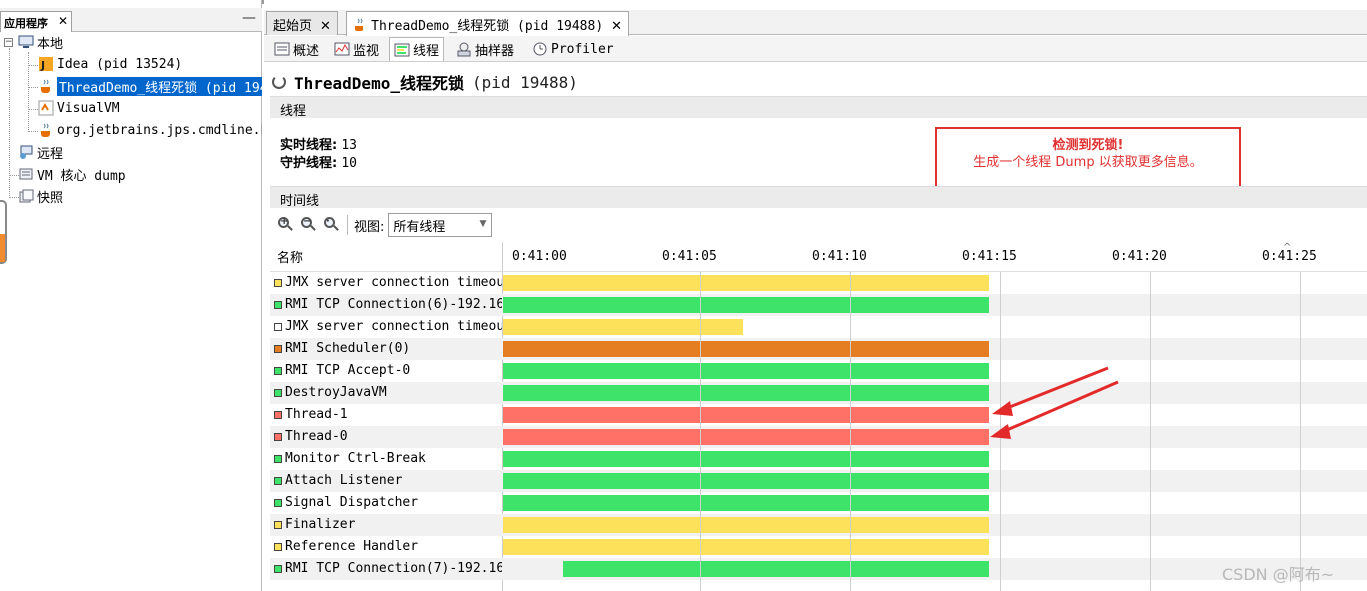 The width and height of the screenshot is (1367, 591). I want to click on threads-icon, so click(402, 50).